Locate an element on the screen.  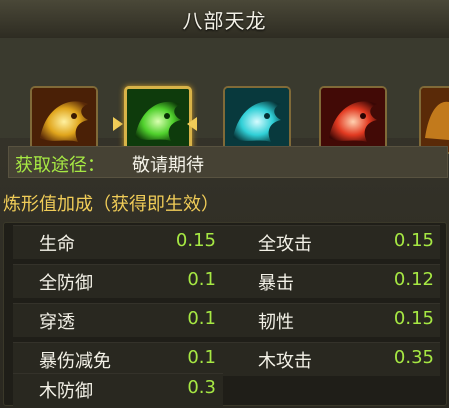
source-value: 敬请期待 is located at coordinates (168, 165).